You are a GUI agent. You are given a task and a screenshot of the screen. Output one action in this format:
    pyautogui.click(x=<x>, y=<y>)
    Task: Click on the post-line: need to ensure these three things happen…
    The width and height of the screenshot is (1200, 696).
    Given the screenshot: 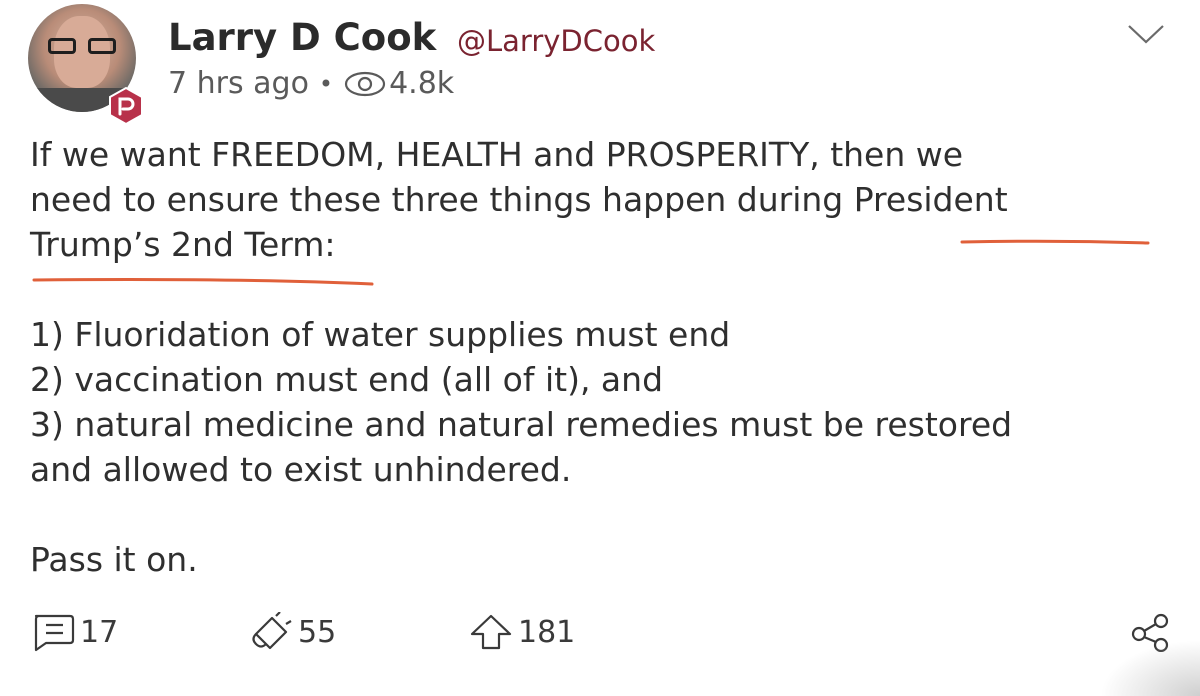 What is the action you would take?
    pyautogui.click(x=519, y=199)
    